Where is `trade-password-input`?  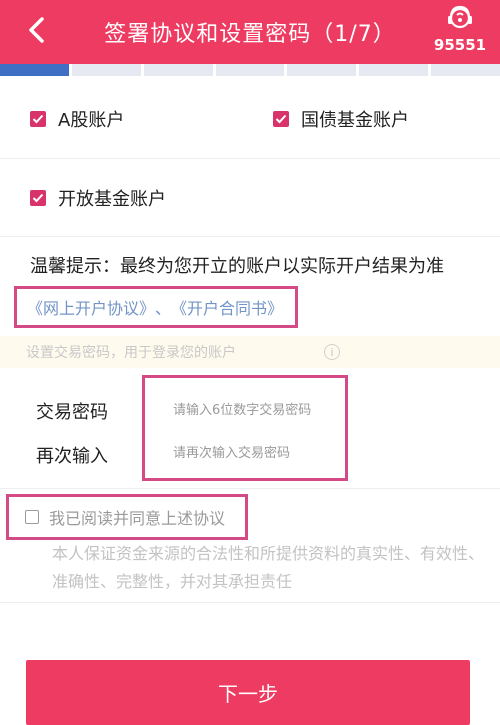
trade-password-input is located at coordinates (258, 410).